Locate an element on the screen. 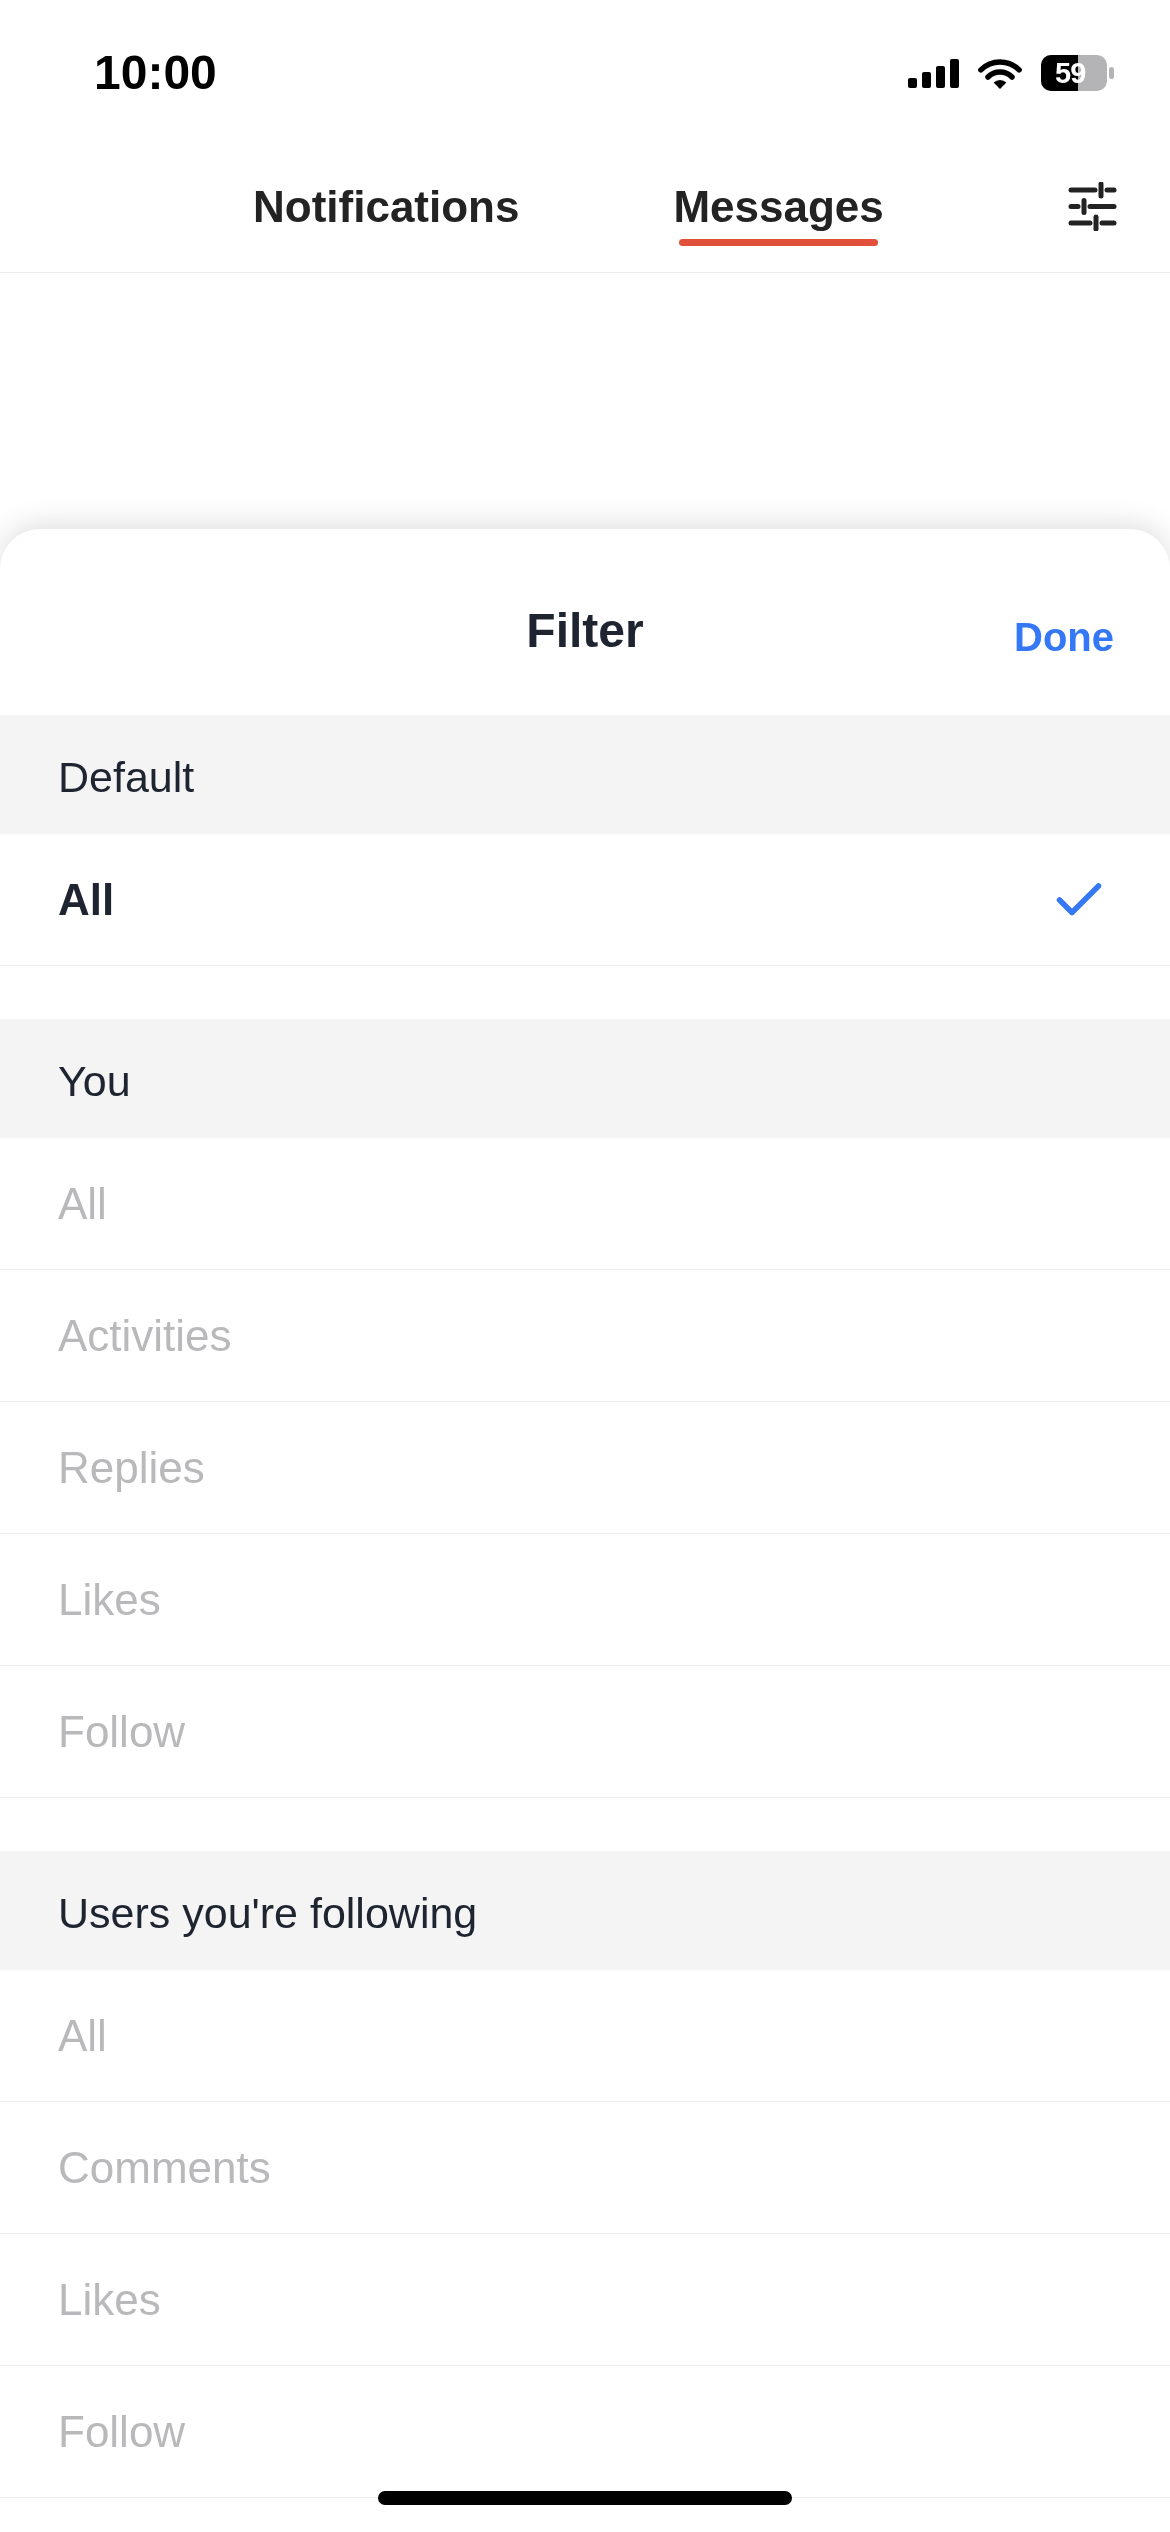 This screenshot has width=1170, height=2532. wifi-icon is located at coordinates (1000, 73).